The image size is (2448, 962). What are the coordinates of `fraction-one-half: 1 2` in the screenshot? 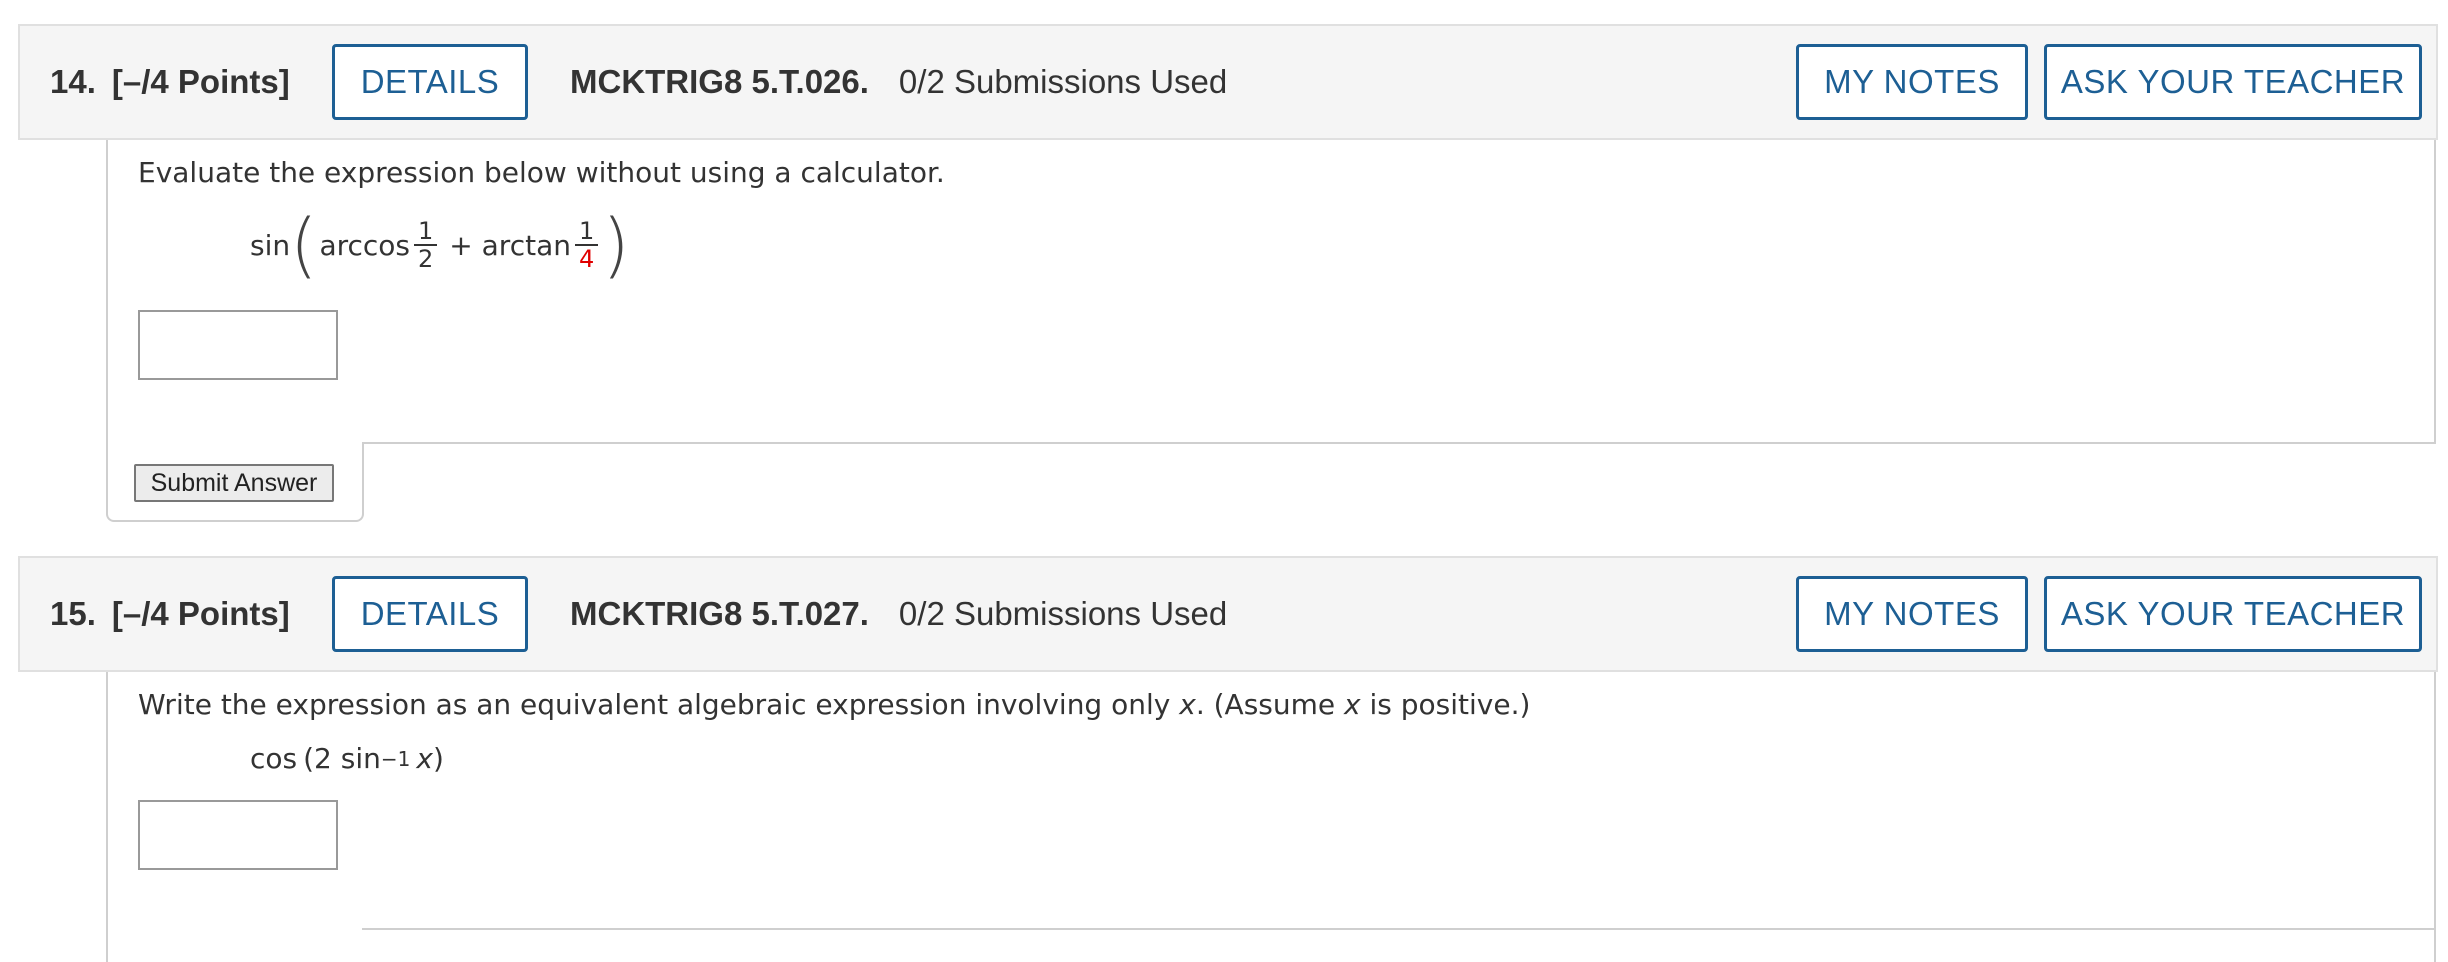 It's located at (426, 245).